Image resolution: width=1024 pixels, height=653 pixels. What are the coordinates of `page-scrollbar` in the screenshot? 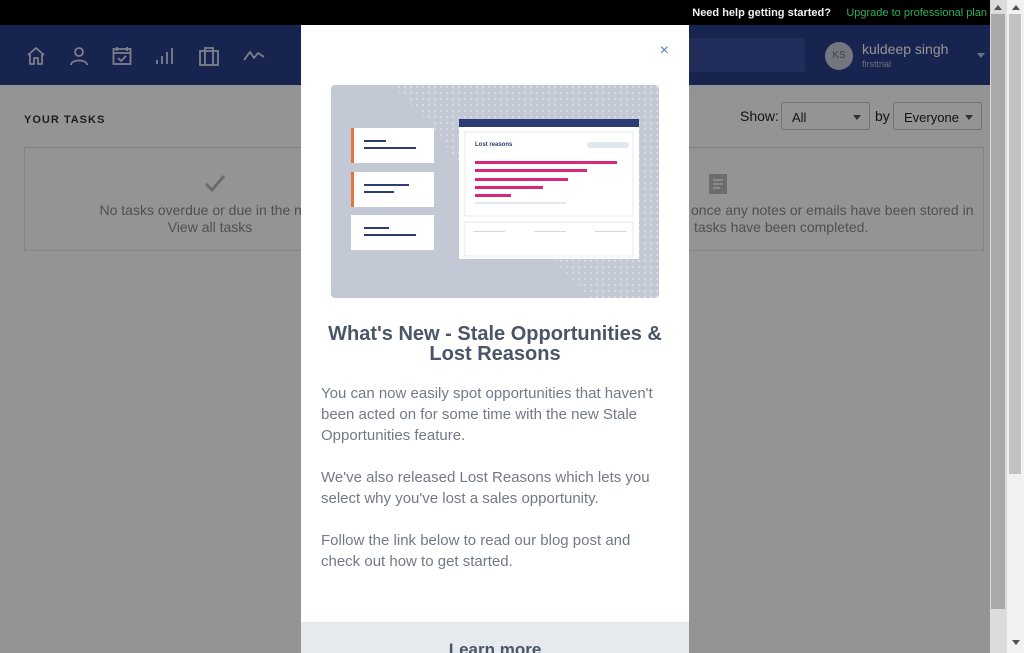 It's located at (1007, 326).